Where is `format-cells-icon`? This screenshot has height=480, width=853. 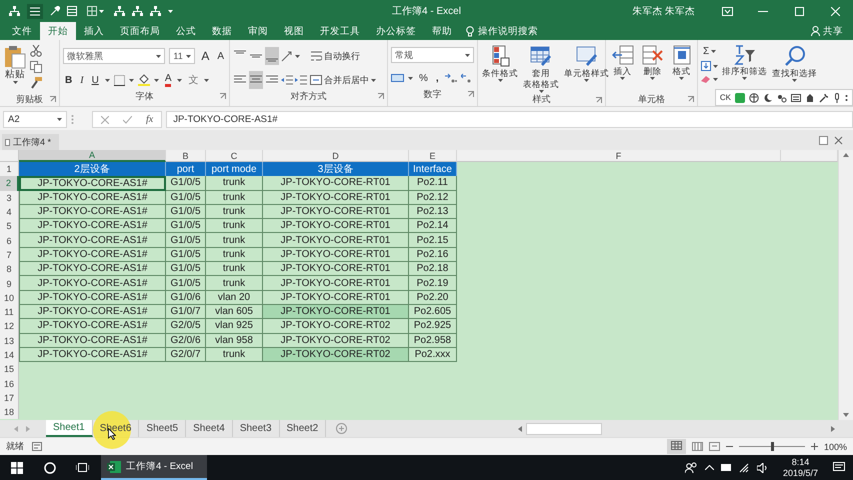
format-cells-icon is located at coordinates (682, 55).